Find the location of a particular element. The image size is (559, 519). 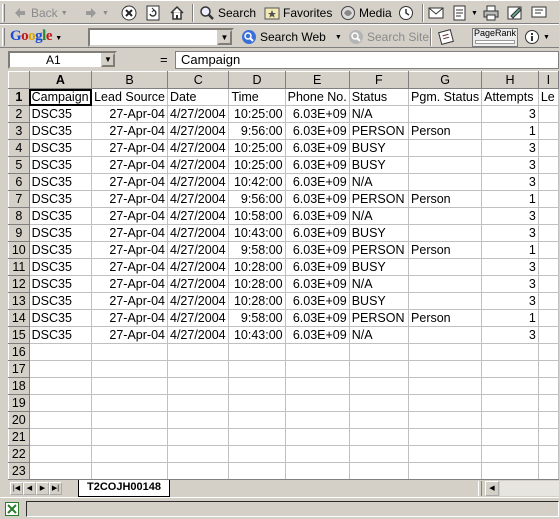

name-box-dropdown-button: ▼ is located at coordinates (108, 60).